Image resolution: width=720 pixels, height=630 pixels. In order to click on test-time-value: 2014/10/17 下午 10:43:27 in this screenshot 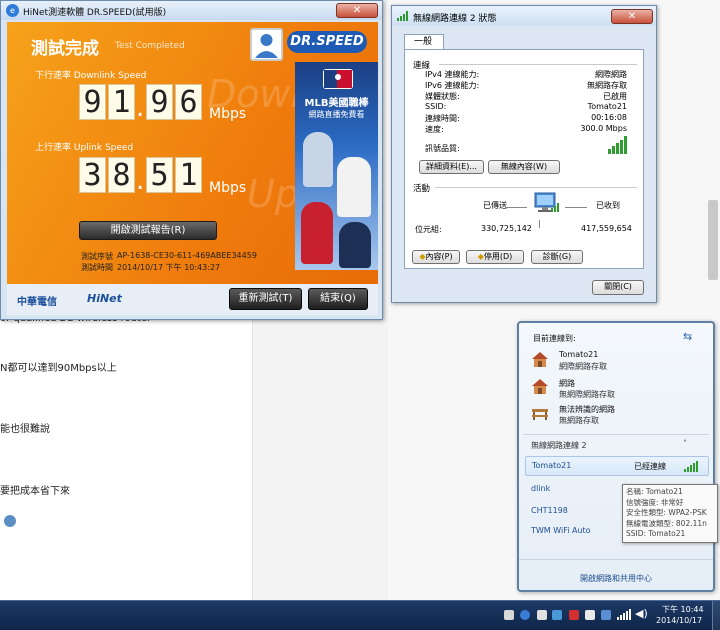, I will do `click(169, 267)`.